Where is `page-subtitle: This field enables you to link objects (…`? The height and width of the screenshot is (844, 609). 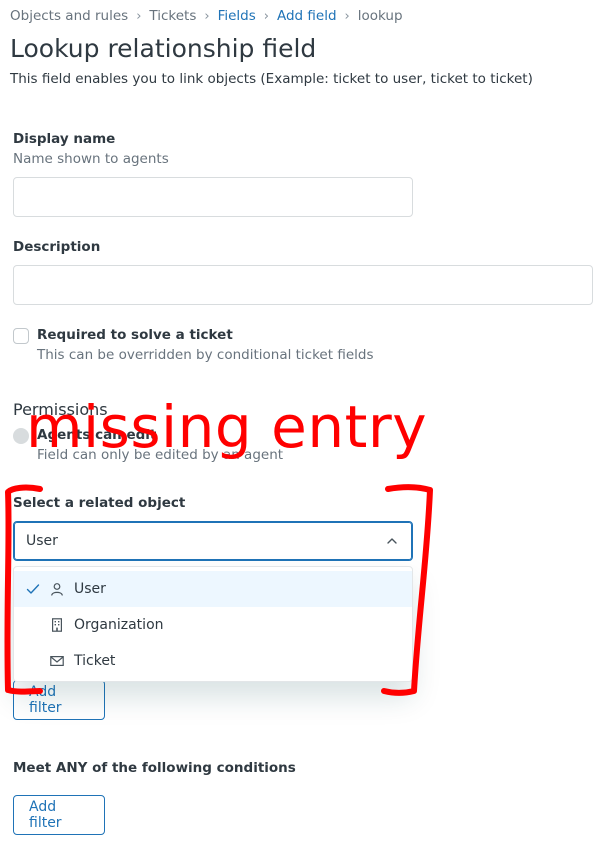 page-subtitle: This field enables you to link objects (… is located at coordinates (271, 79).